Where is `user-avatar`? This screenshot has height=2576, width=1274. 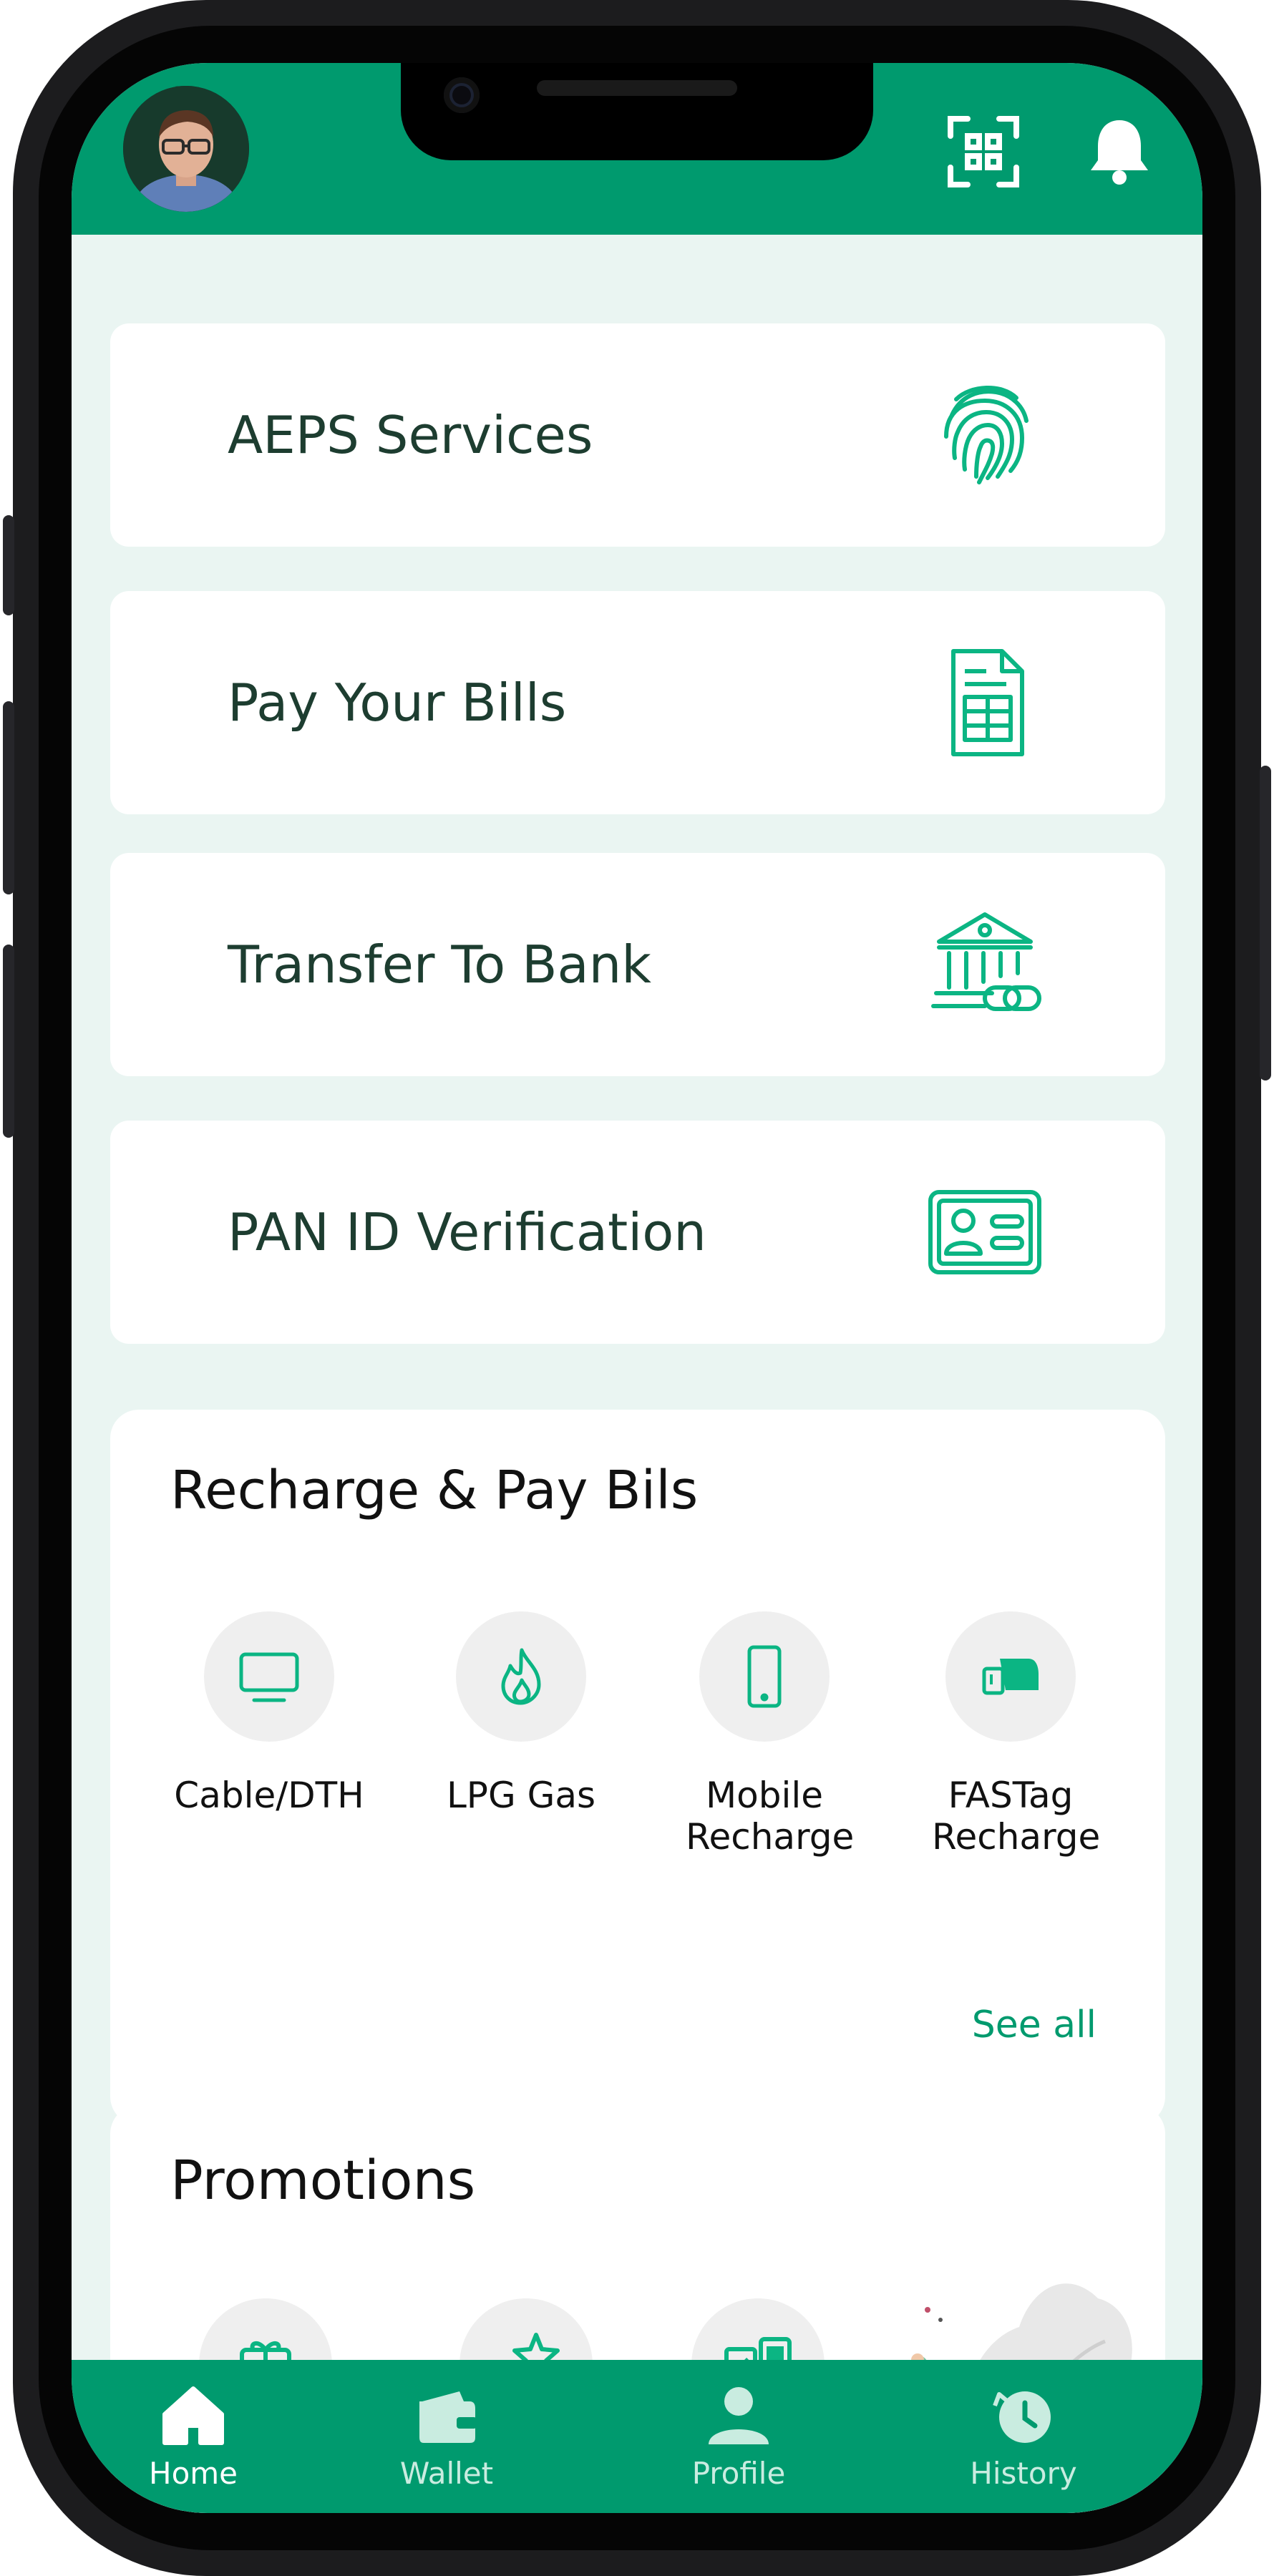 user-avatar is located at coordinates (186, 149).